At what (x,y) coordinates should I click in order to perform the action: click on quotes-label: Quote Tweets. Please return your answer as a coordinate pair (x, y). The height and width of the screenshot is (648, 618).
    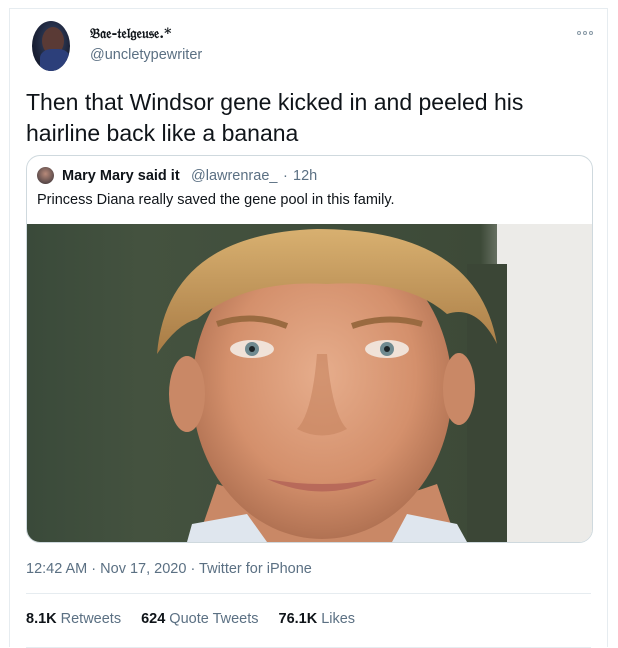
    Looking at the image, I should click on (214, 619).